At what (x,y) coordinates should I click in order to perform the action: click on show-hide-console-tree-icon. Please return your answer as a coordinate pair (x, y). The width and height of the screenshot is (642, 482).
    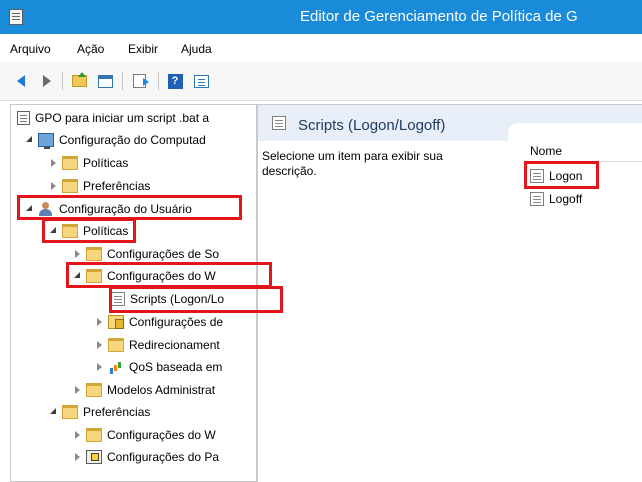
    Looking at the image, I should click on (105, 81).